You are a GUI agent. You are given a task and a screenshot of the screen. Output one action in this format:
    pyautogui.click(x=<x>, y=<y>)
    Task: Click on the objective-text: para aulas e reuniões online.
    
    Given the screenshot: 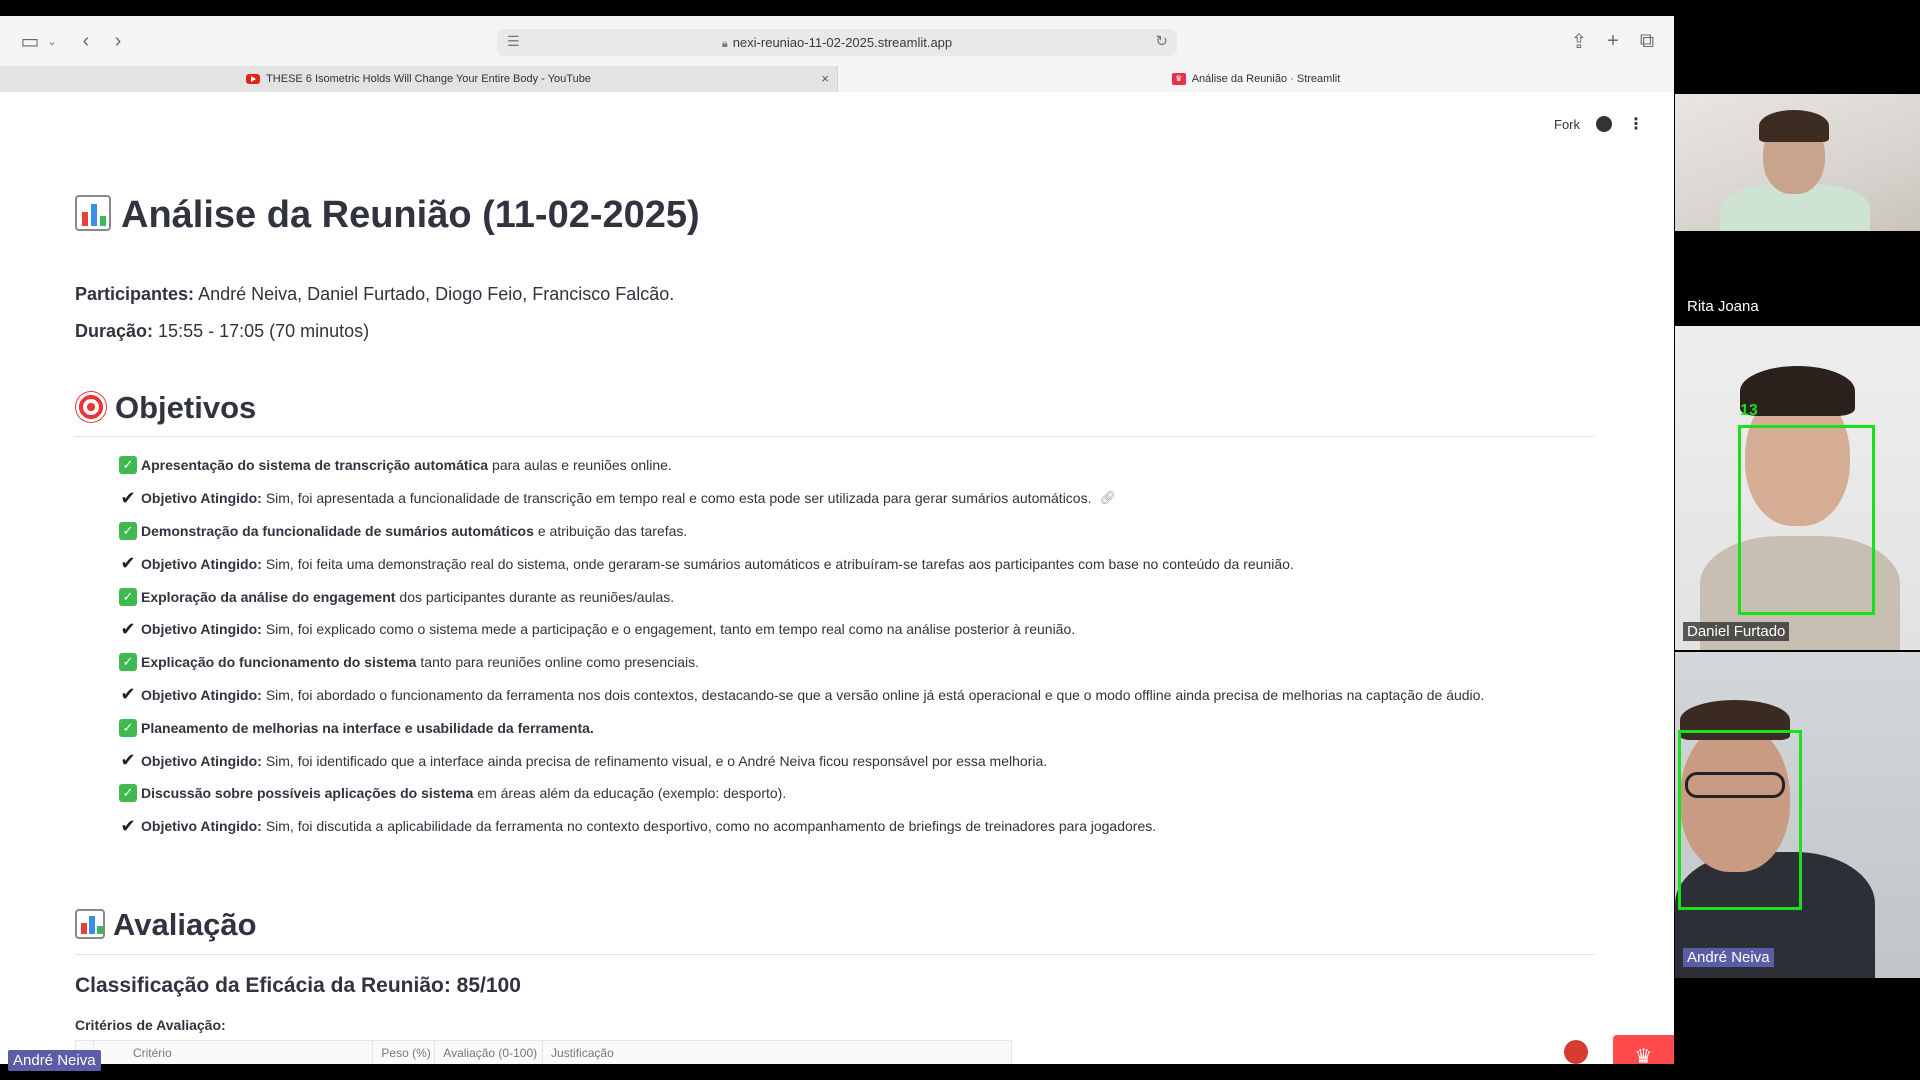 What is the action you would take?
    pyautogui.click(x=582, y=465)
    